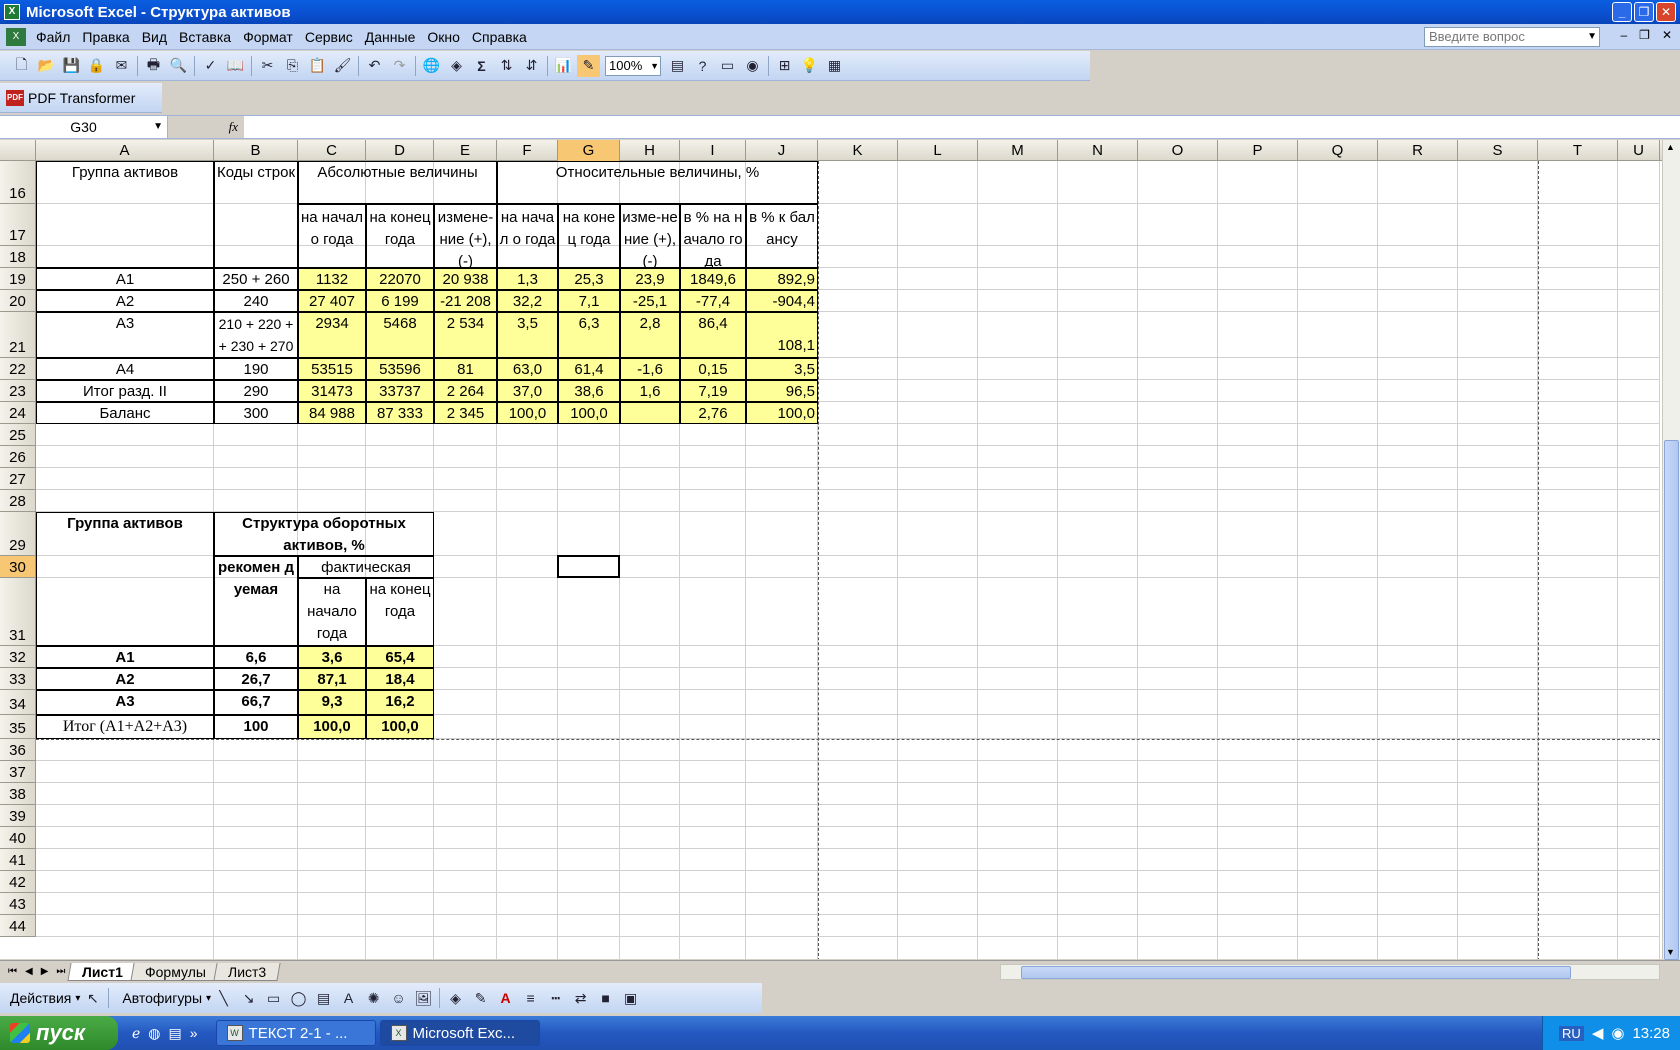 The image size is (1680, 1050). Describe the element at coordinates (53, 37) in the screenshot. I see `menu-file: Файл` at that location.